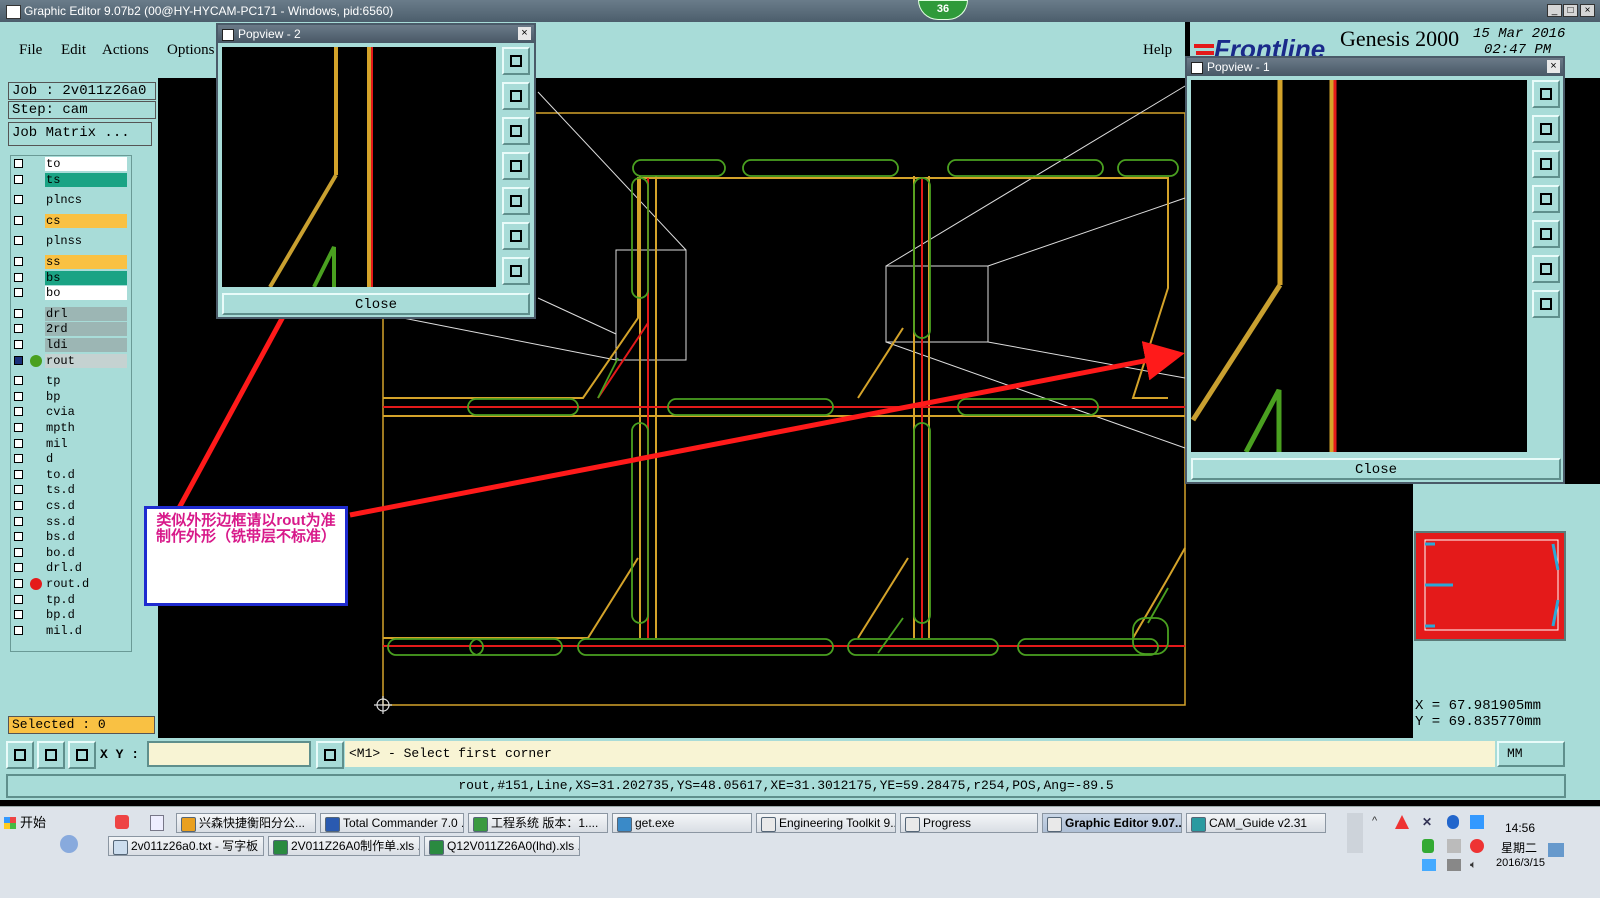 The image size is (1600, 898). What do you see at coordinates (125, 50) in the screenshot?
I see `menu-actions: Actions` at bounding box center [125, 50].